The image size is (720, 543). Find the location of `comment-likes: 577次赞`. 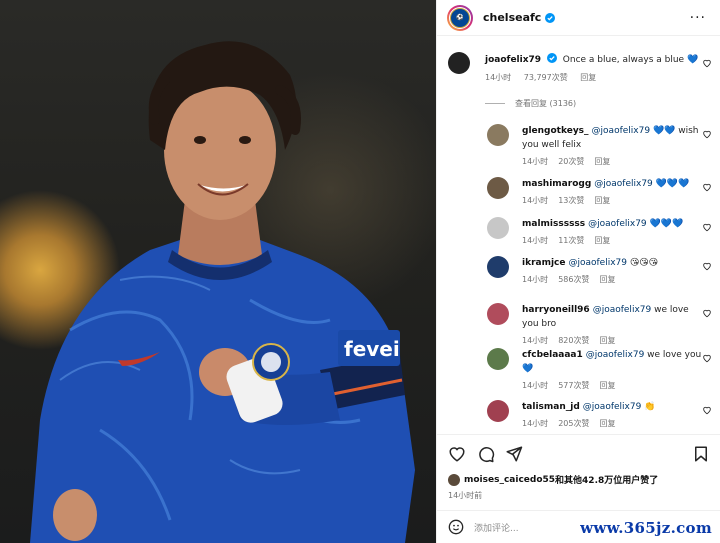

comment-likes: 577次赞 is located at coordinates (573, 385).